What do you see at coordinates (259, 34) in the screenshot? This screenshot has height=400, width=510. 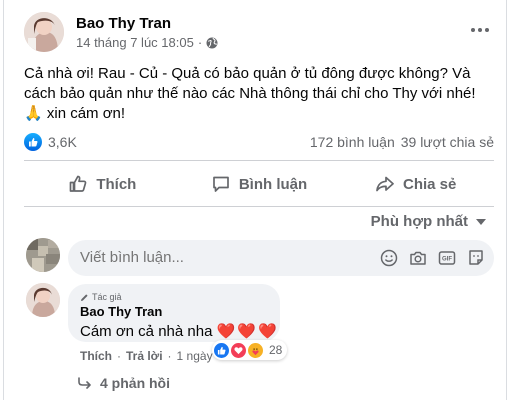 I see `post-header: Bao Thy Tran 14 tháng 7 lúc 18:05 ·` at bounding box center [259, 34].